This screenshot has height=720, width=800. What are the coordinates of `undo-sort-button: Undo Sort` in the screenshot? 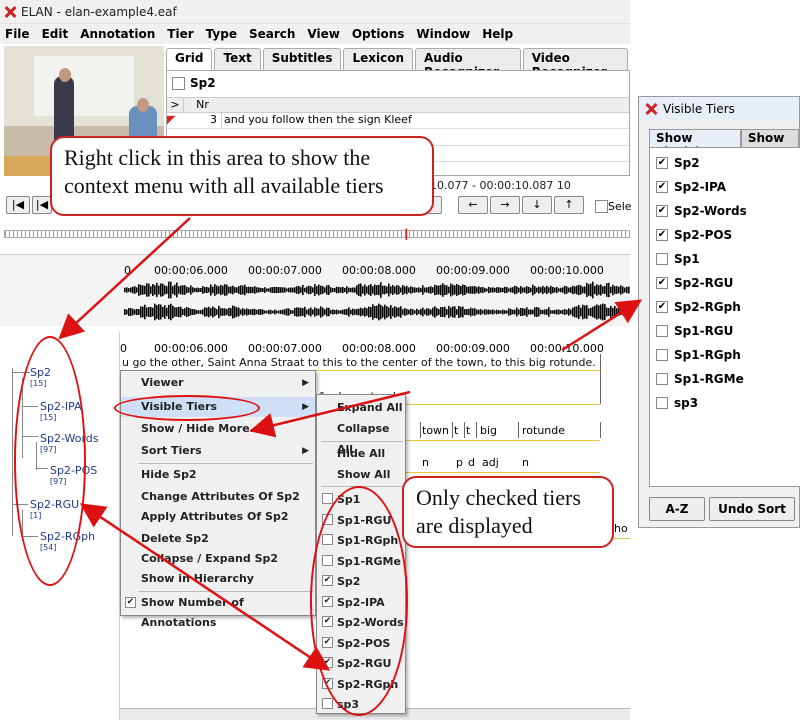 It's located at (752, 509).